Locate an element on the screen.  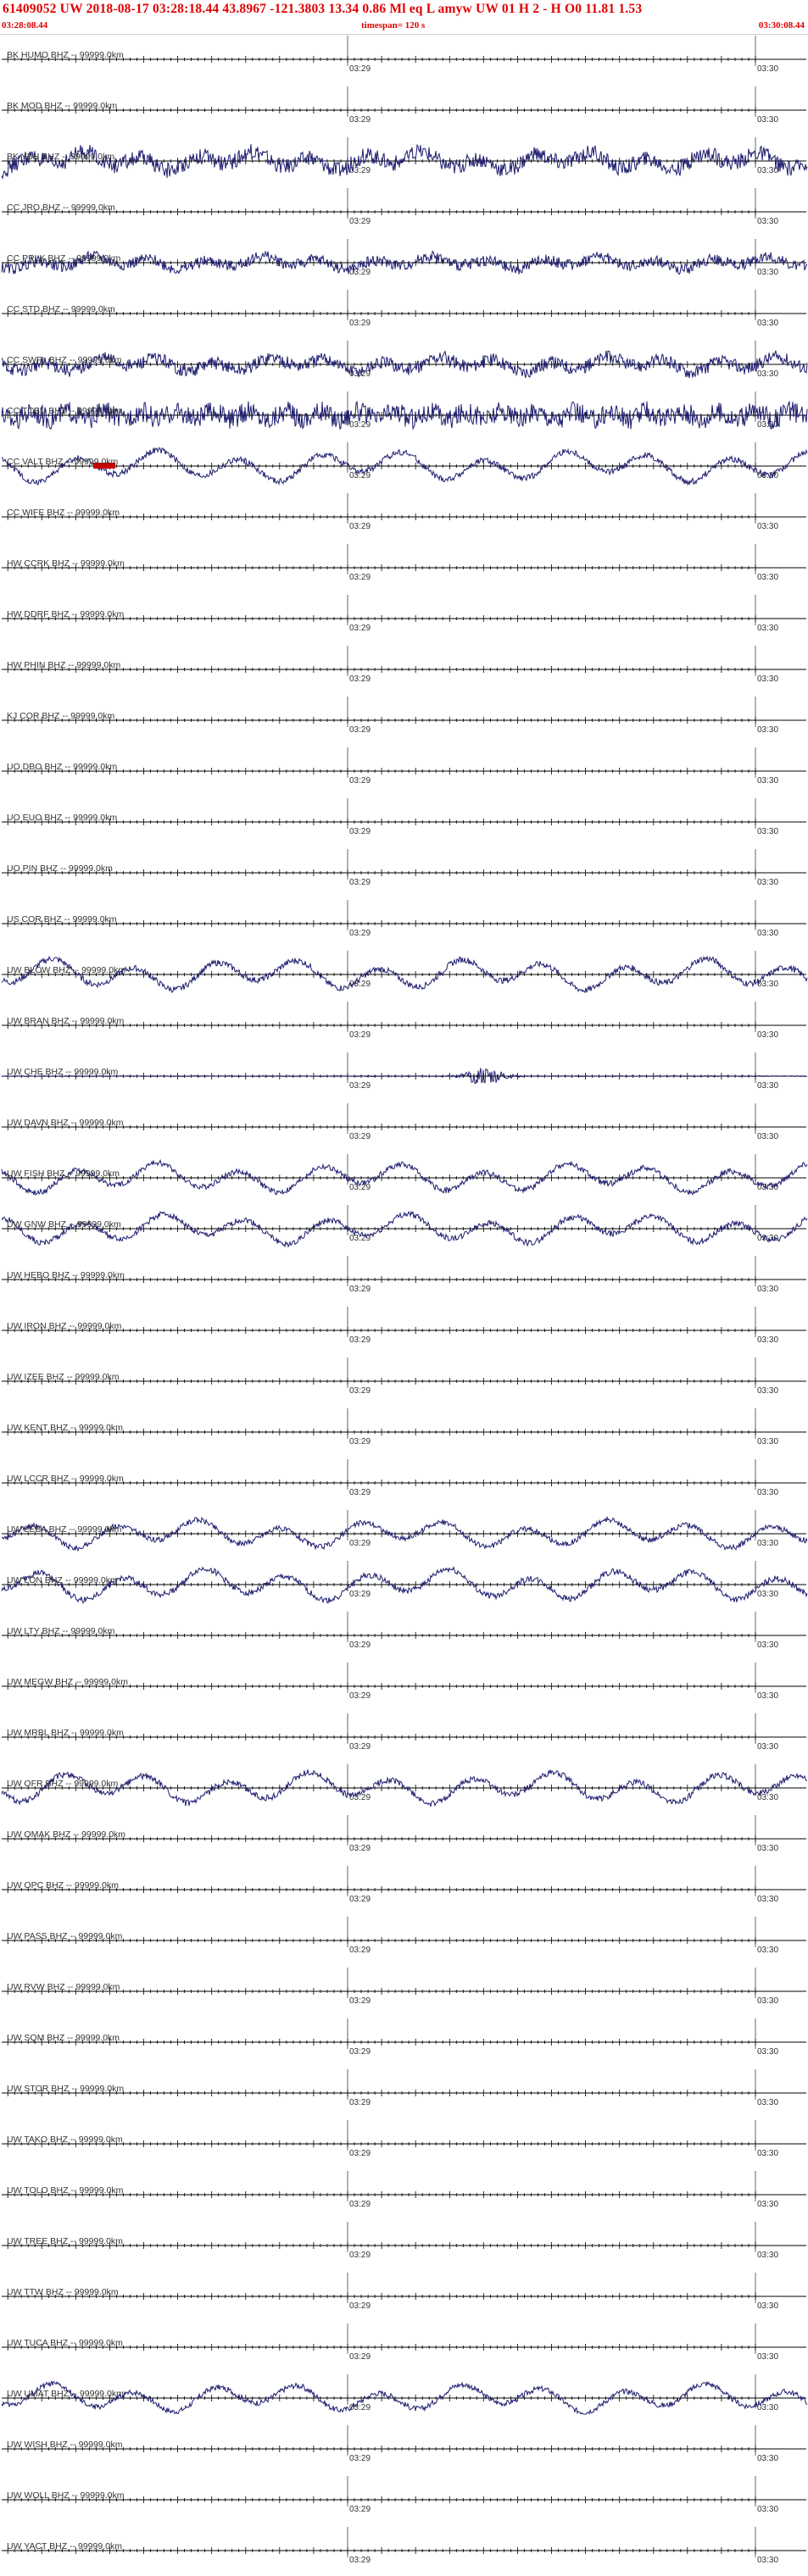
channel-49: 03:29 03:30 UW WOLL BHZ -- 99999.0km is located at coordinates (404, 2495).